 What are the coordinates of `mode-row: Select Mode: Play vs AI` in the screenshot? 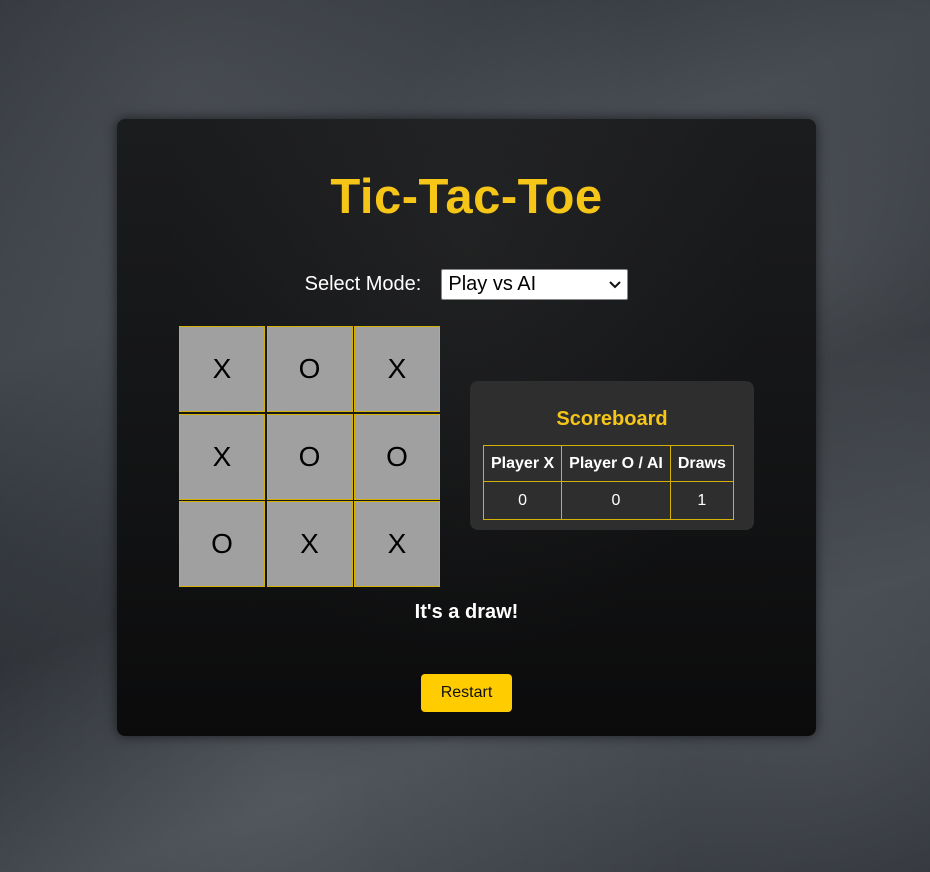 It's located at (466, 284).